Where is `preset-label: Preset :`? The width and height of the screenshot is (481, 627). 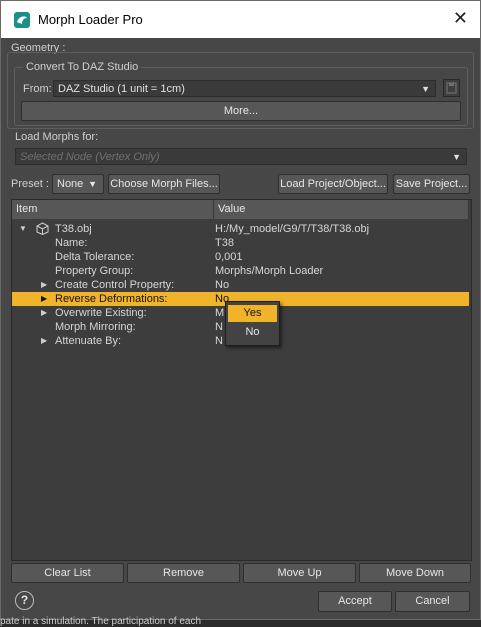 preset-label: Preset : is located at coordinates (30, 184).